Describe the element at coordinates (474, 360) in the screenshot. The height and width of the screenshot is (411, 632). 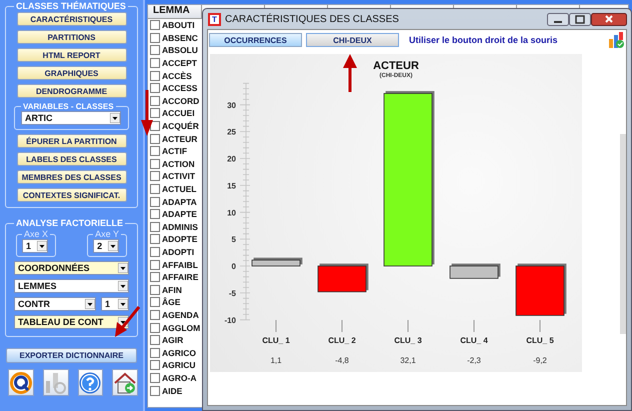
I see `value-label: -2,3` at that location.